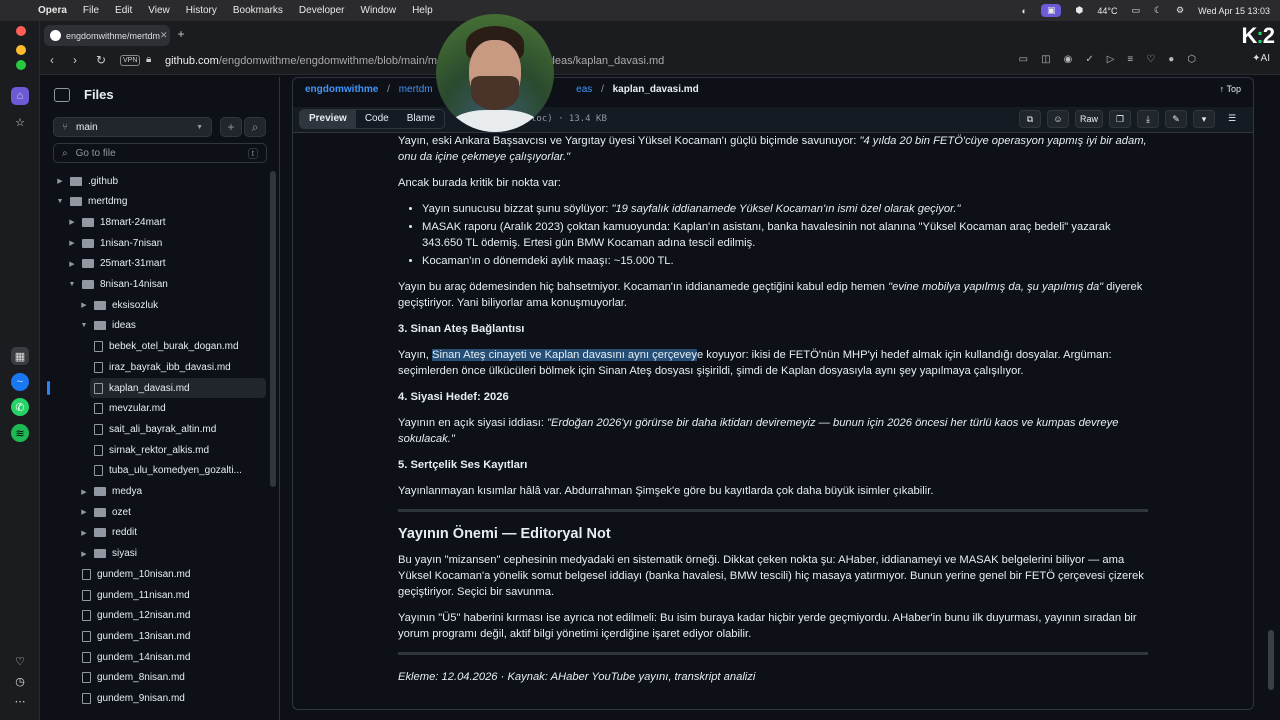 The height and width of the screenshot is (720, 1280). What do you see at coordinates (91, 10) in the screenshot?
I see `menu-file: File` at bounding box center [91, 10].